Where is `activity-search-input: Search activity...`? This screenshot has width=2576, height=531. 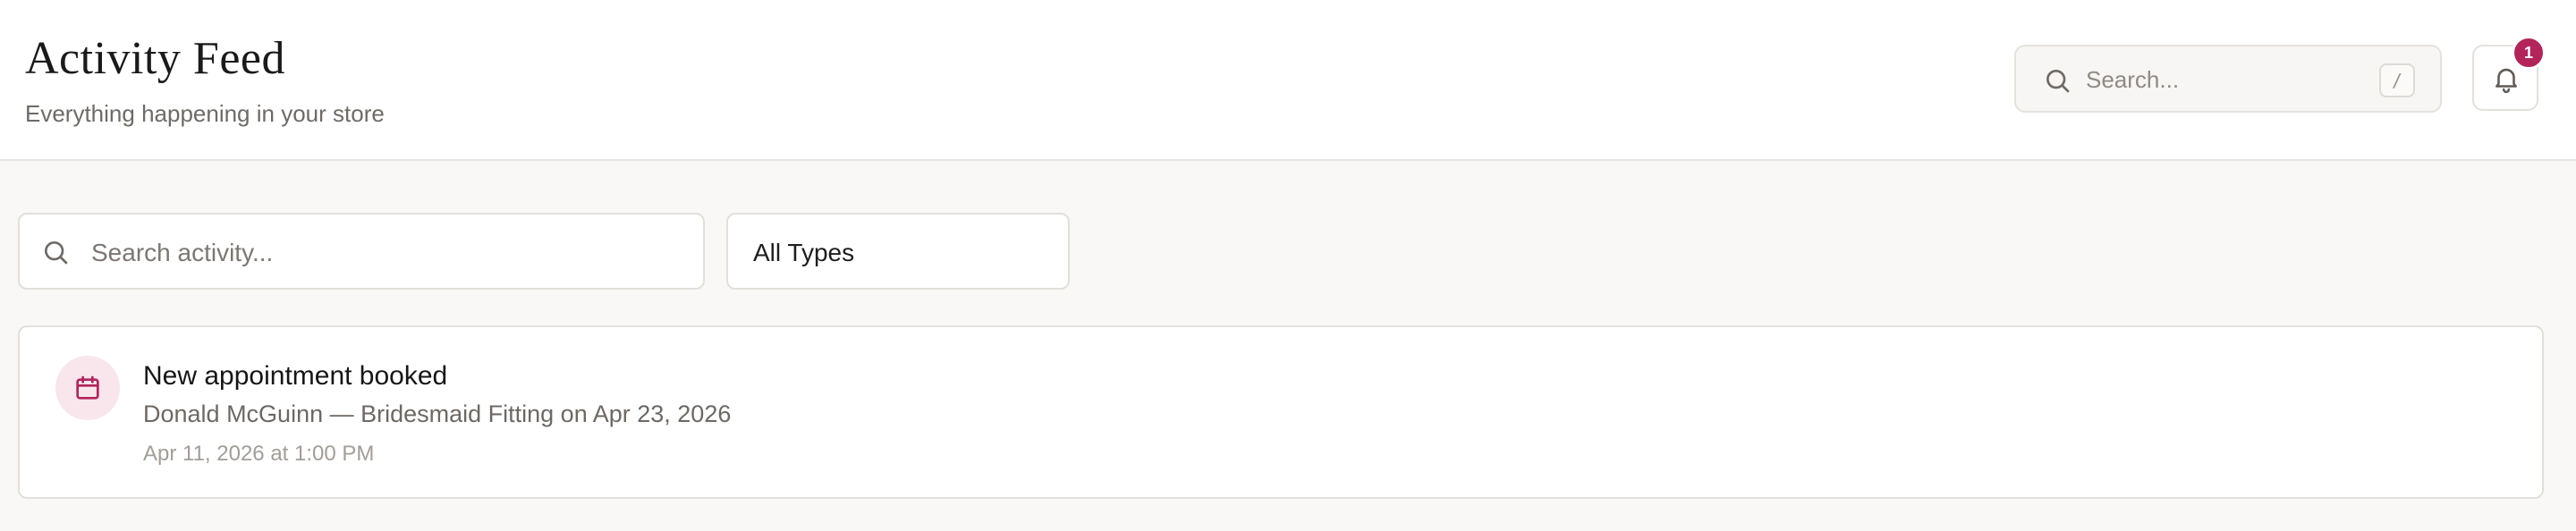
activity-search-input: Search activity... is located at coordinates (361, 251).